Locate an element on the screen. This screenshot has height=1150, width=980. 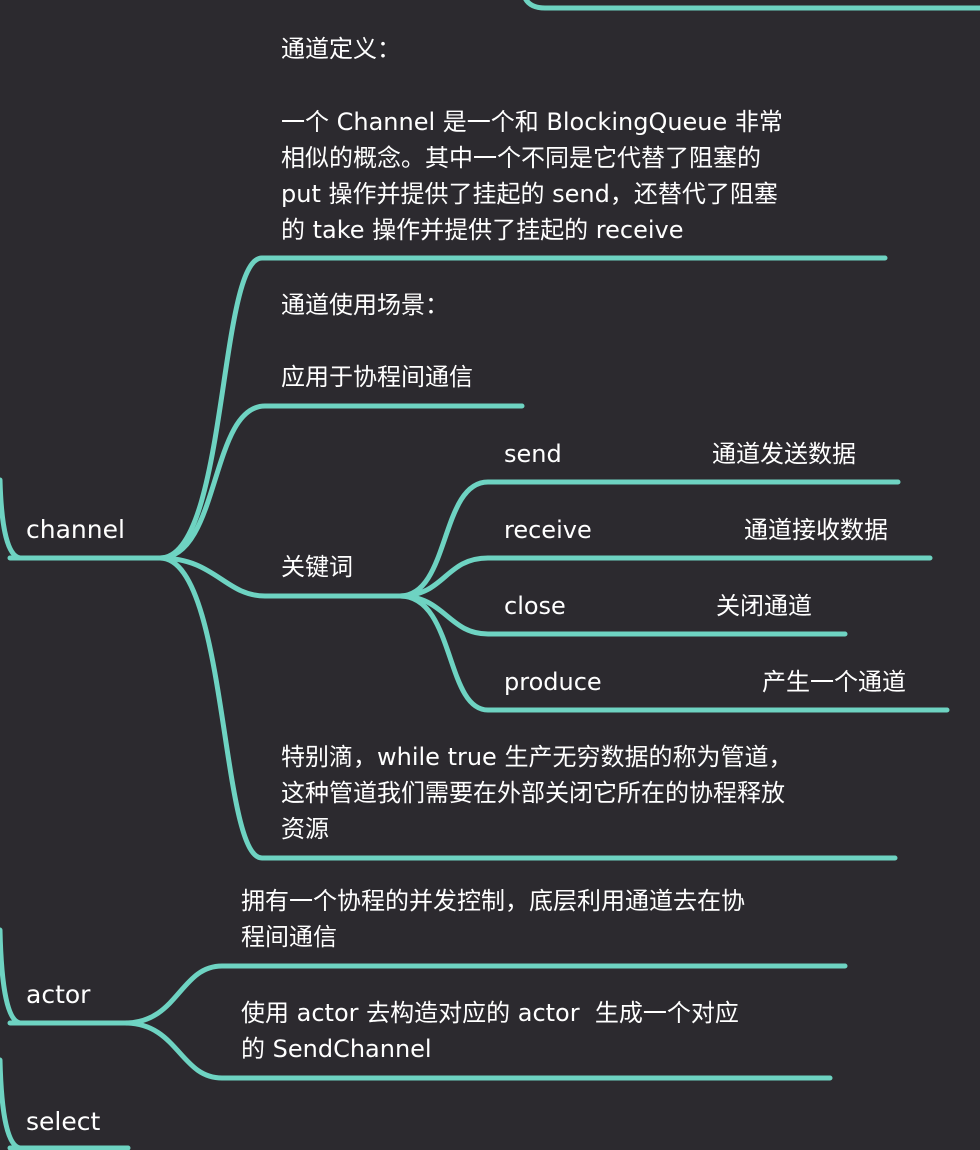
keyword-send-desc: 通道发送数据 is located at coordinates (784, 454).